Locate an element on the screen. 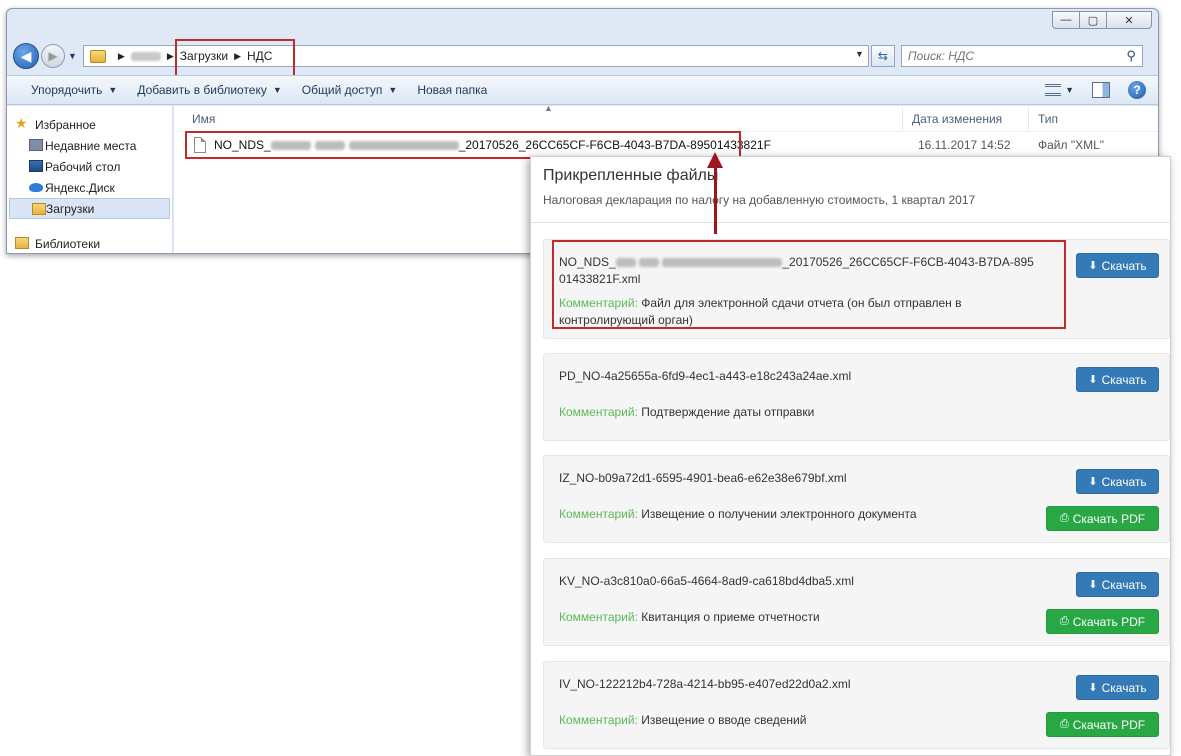 This screenshot has height=756, width=1181. file-highlight-box is located at coordinates (463, 145).